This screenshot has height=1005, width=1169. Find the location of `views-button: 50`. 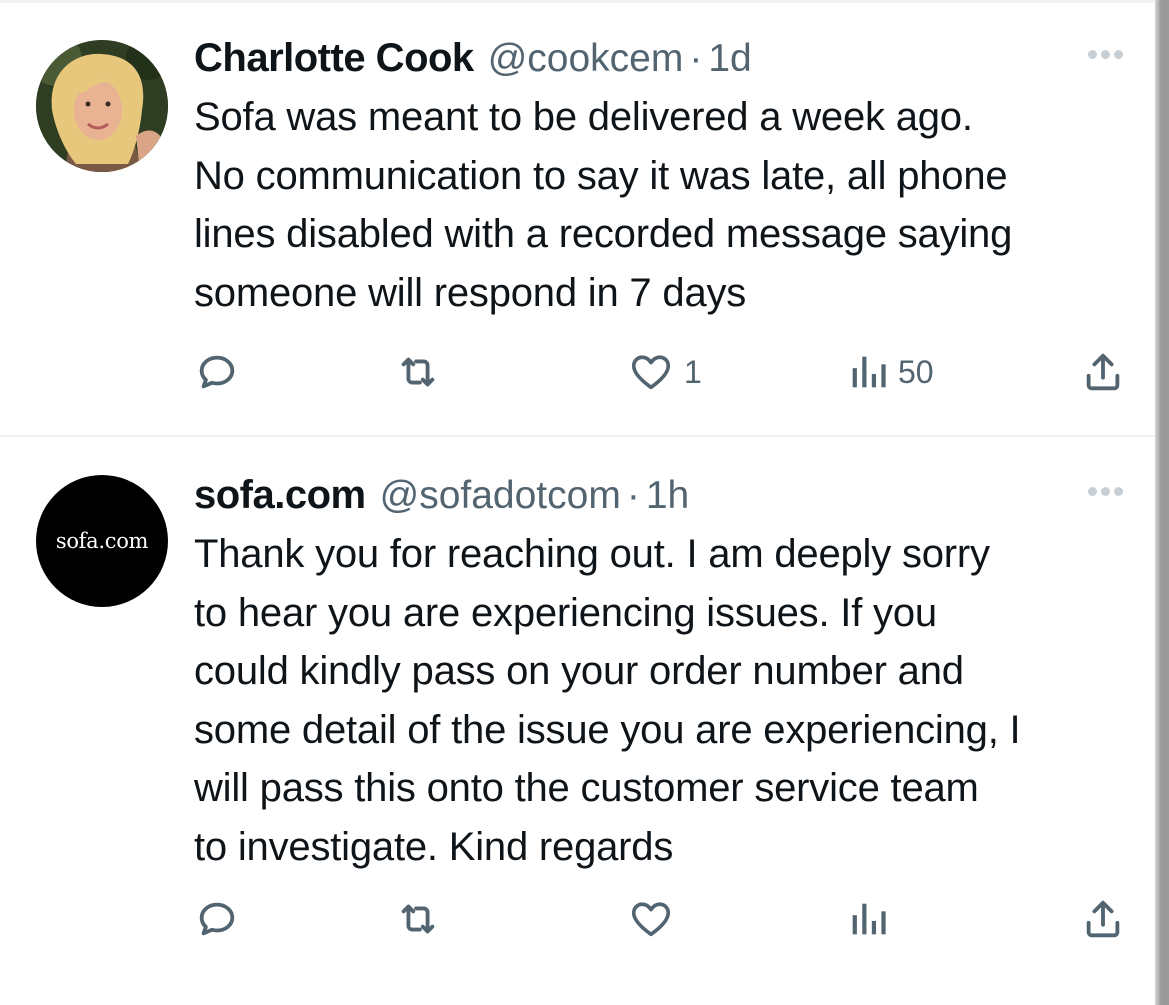

views-button: 50 is located at coordinates (891, 372).